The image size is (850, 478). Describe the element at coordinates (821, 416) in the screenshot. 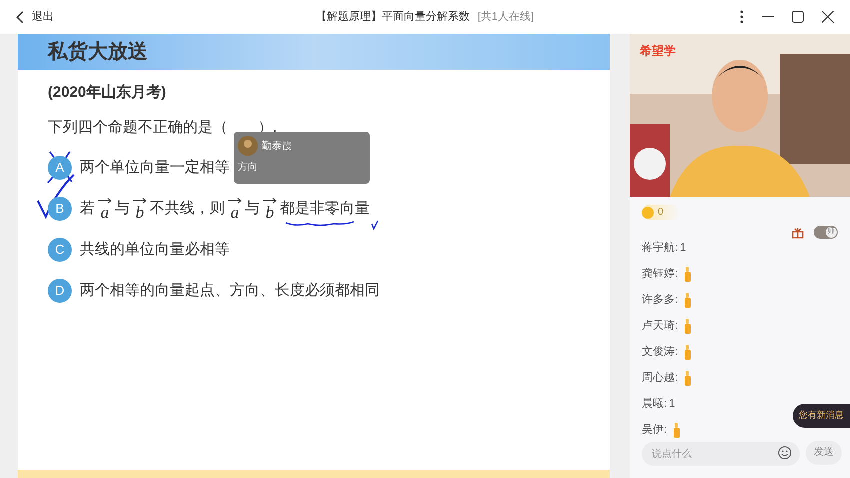

I see `new-message-badge: 您有新消息` at that location.